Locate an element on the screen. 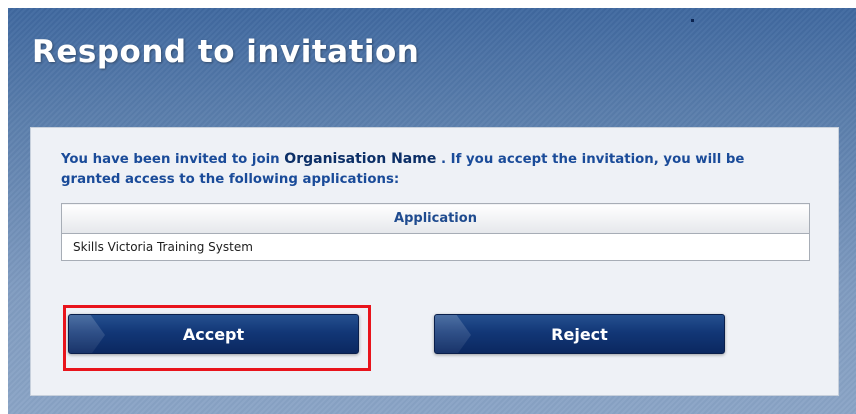 This screenshot has height=414, width=856. message-prefix: You have been invited to join is located at coordinates (170, 159).